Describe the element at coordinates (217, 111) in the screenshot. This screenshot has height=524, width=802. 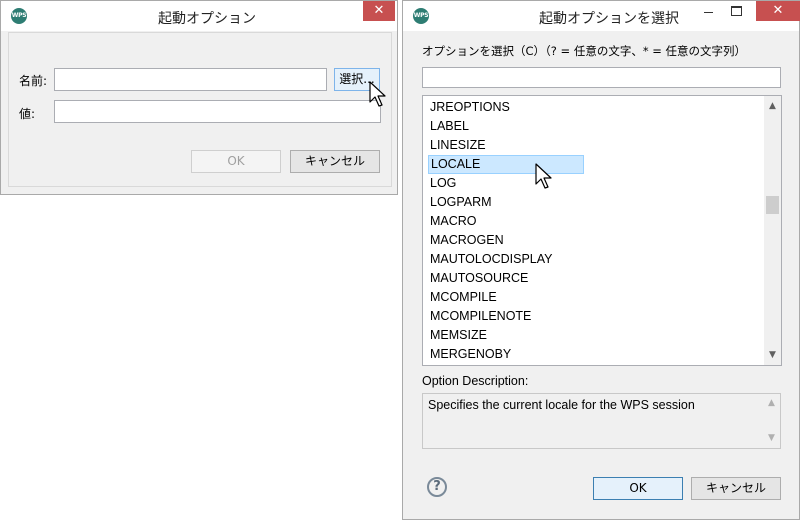
I see `value-input` at that location.